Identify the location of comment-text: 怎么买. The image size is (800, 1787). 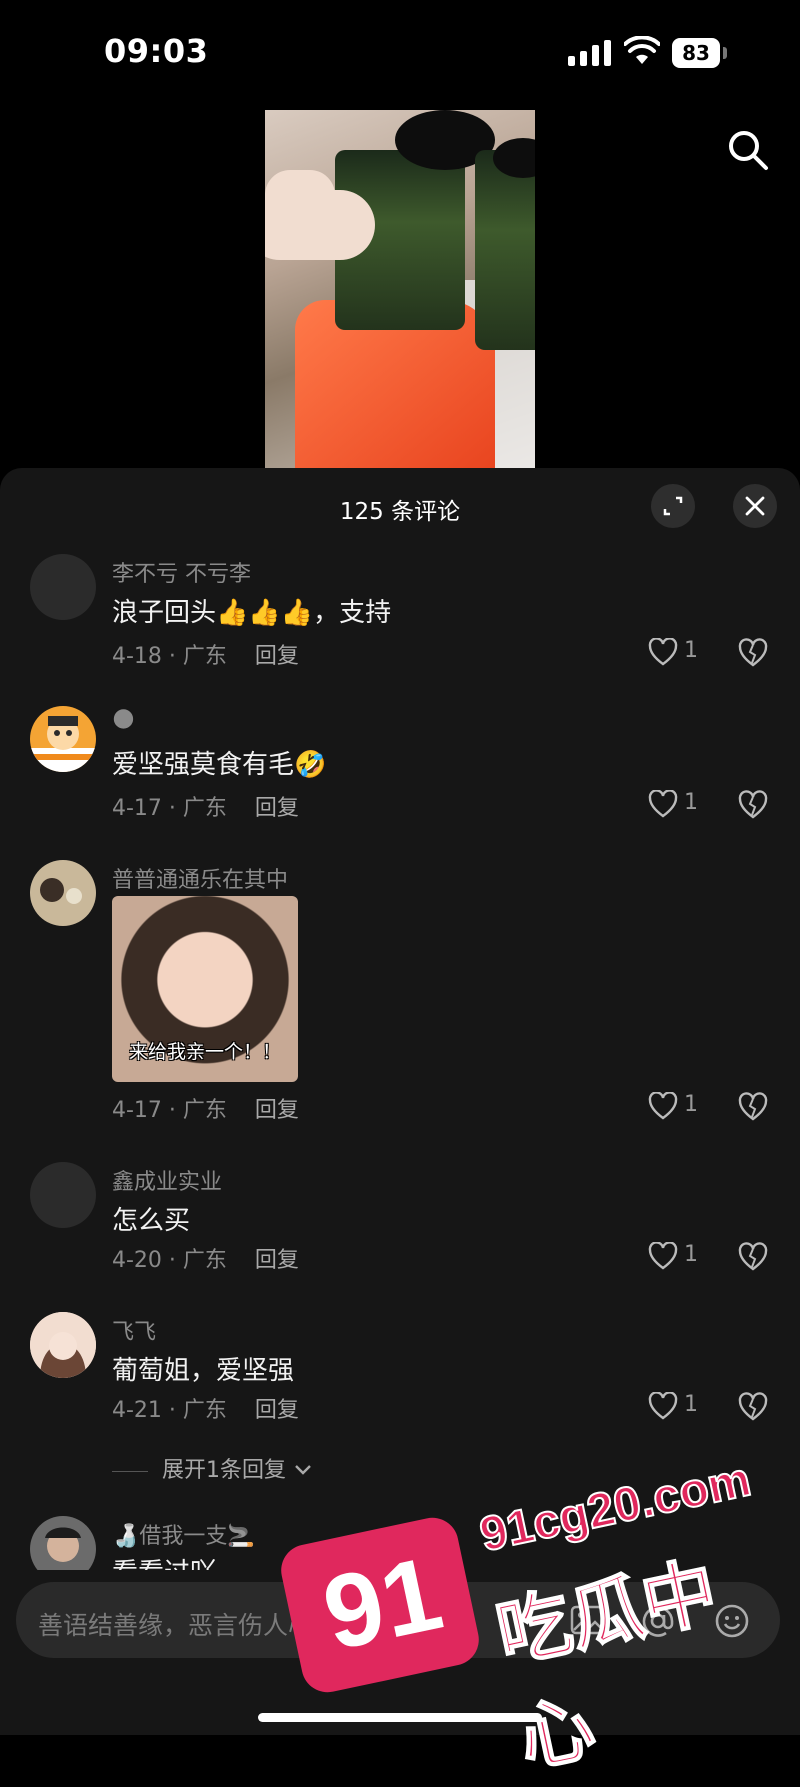
(151, 1221).